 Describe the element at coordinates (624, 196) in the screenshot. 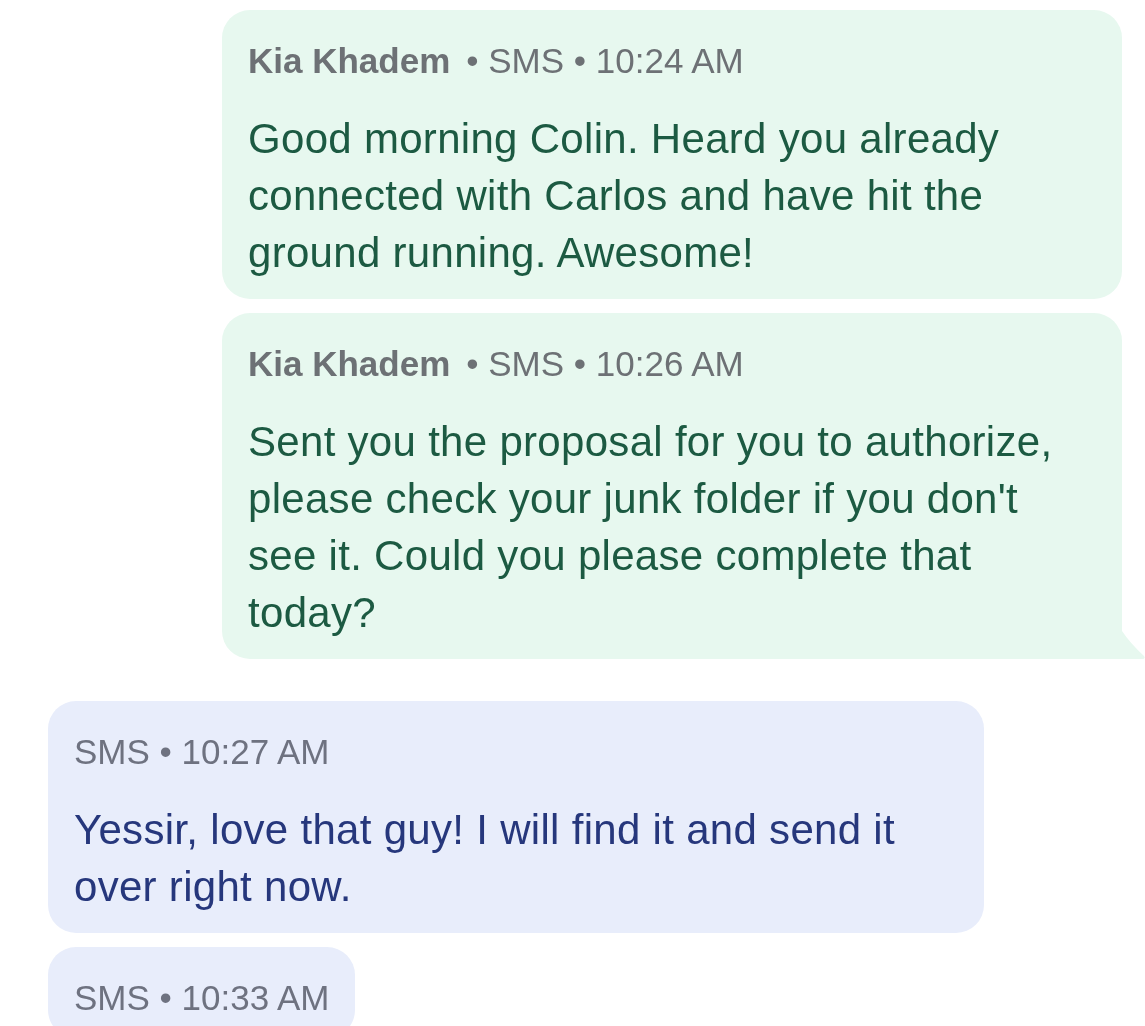

I see `message-text: Good morning Colin. Heard you already connected with Carlos and have hit the ground running. Awesome!` at that location.